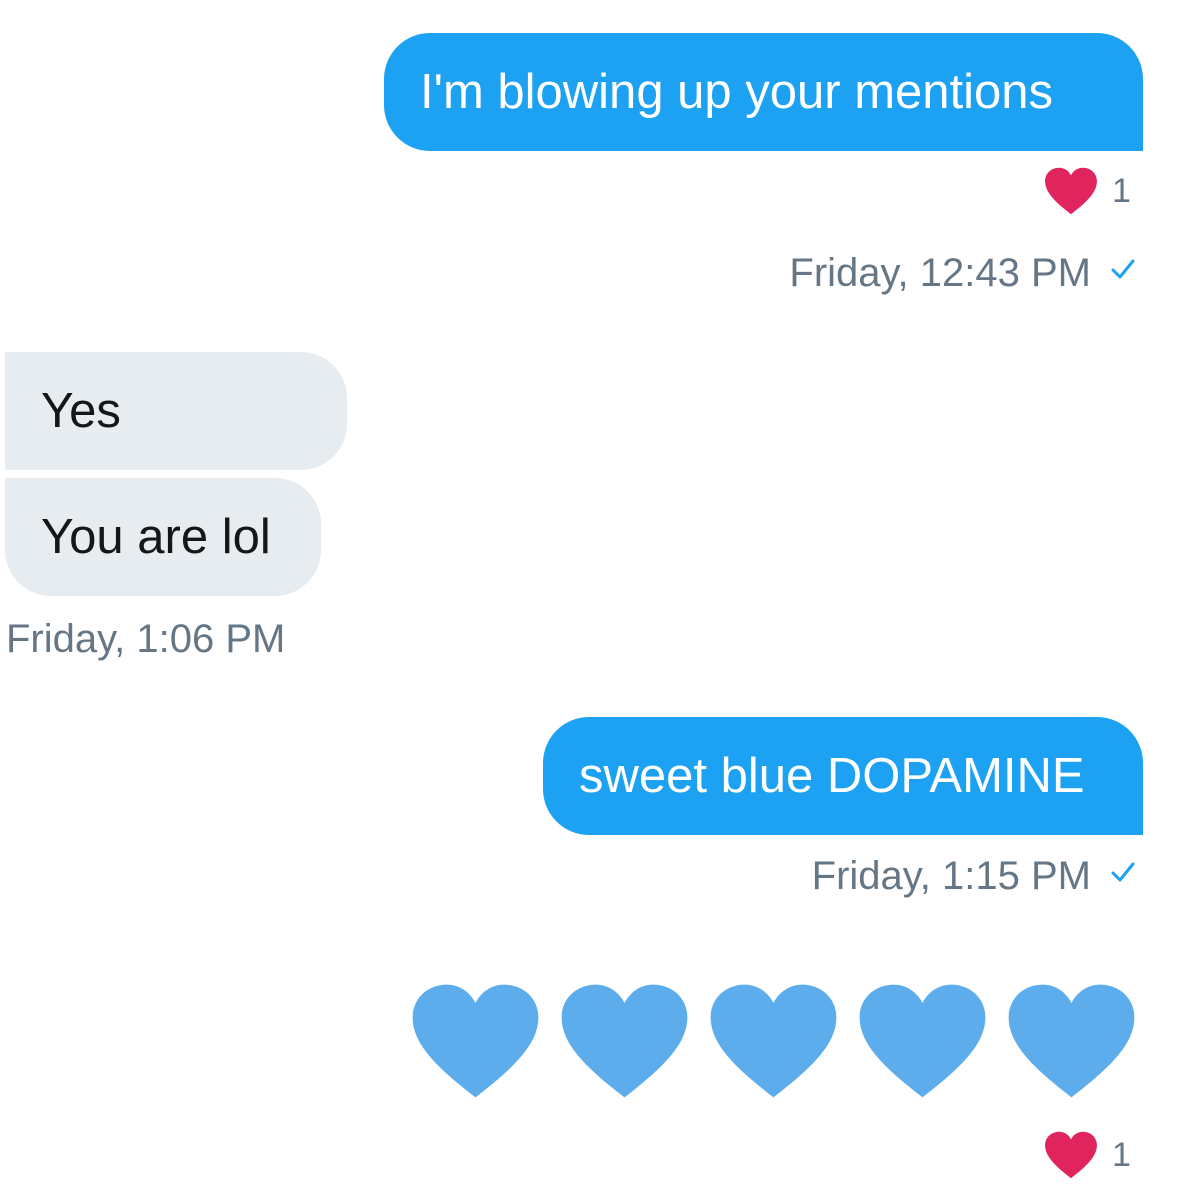  Describe the element at coordinates (832, 775) in the screenshot. I see `message-text: sweet blue DOPAMINE` at that location.